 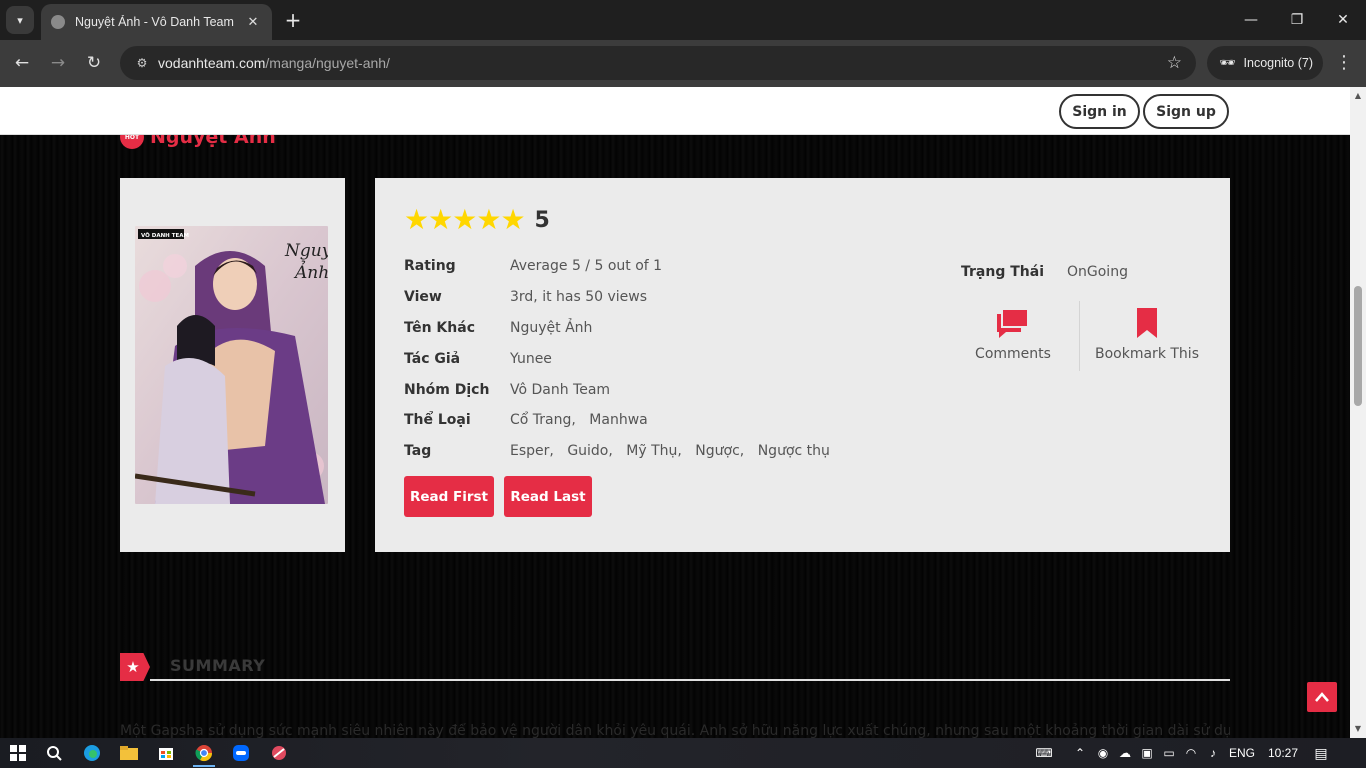 I want to click on detail-label: Tên Khác, so click(x=439, y=328).